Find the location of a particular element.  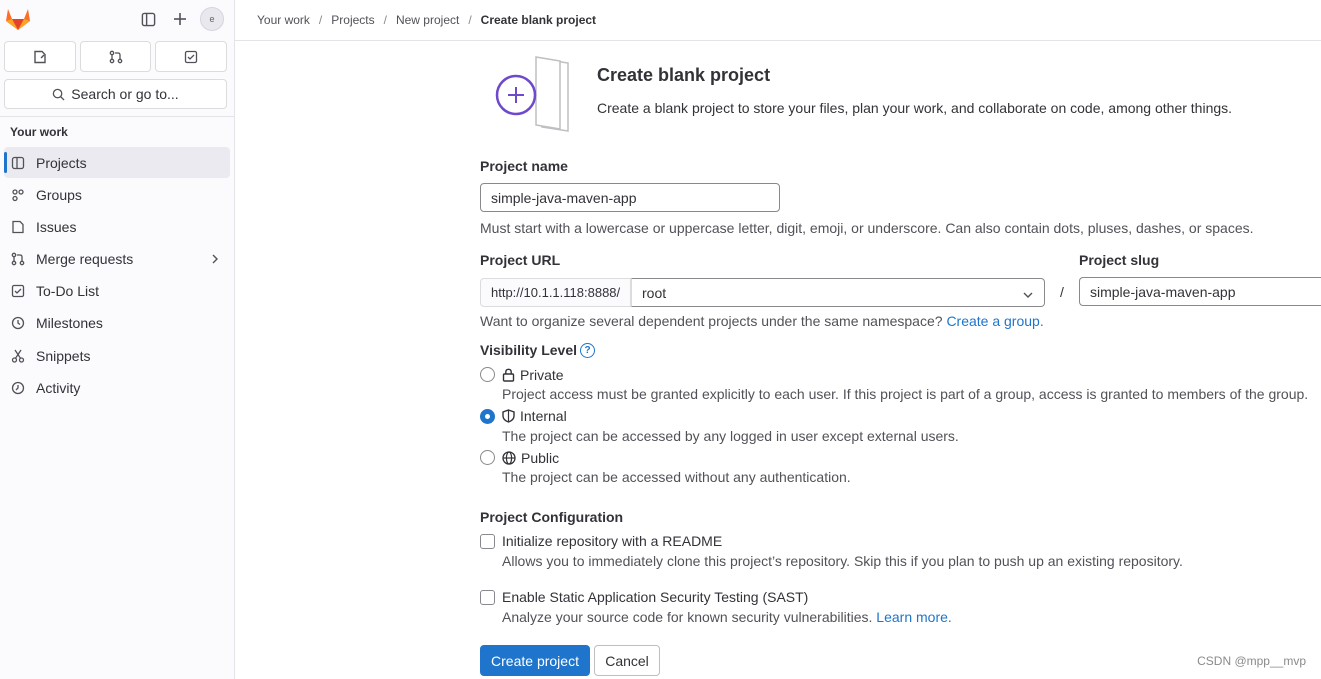

sidebar-item-groups: Groups is located at coordinates (117, 194).